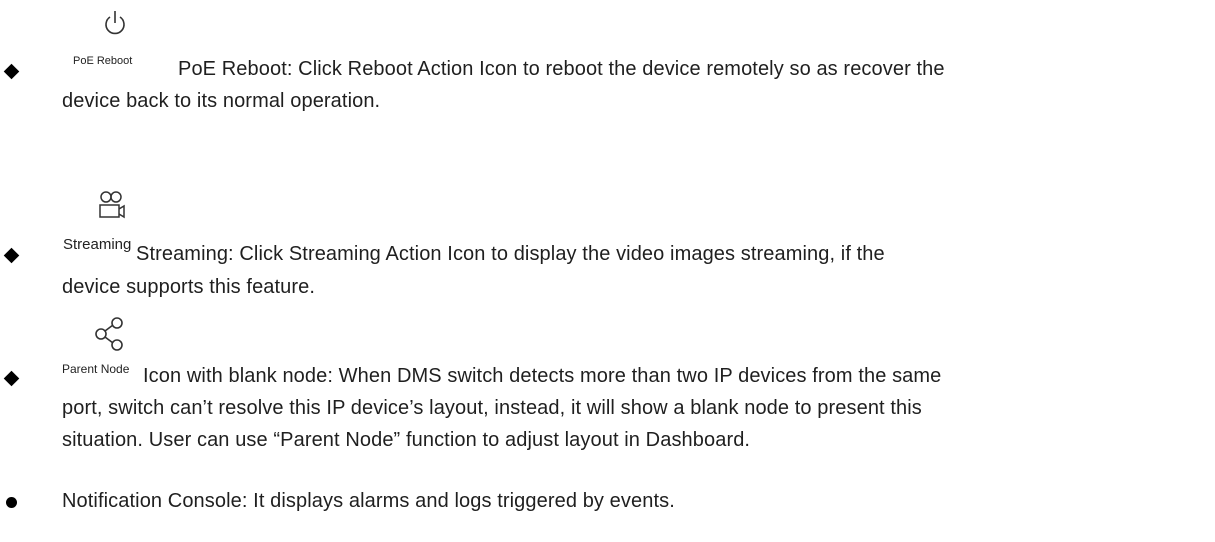  I want to click on camera-icon, so click(112, 205).